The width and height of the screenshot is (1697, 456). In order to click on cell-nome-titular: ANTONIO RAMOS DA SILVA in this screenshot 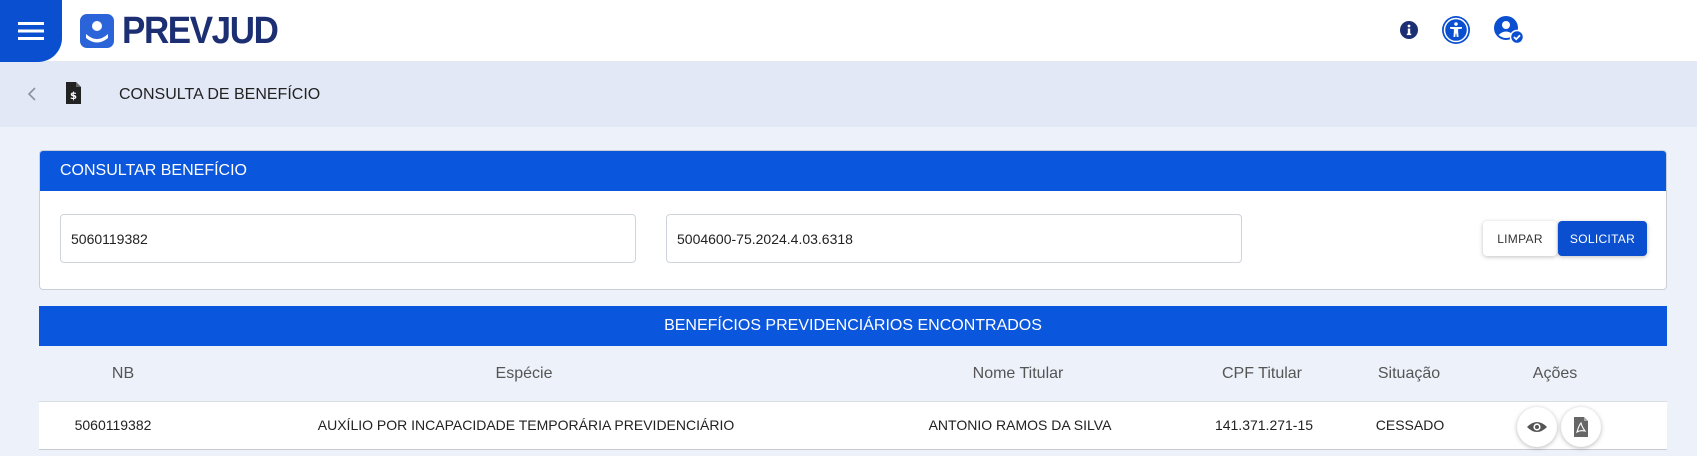, I will do `click(1020, 425)`.